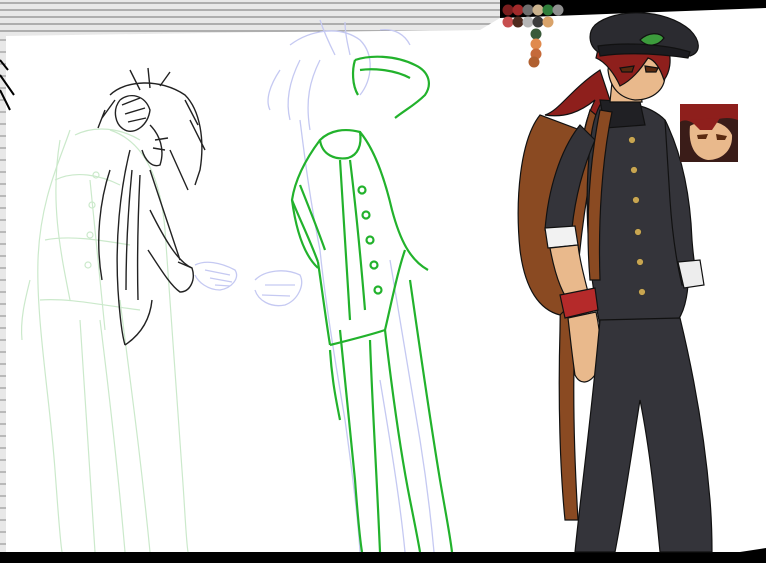  What do you see at coordinates (561, 237) in the screenshot?
I see `shirt-cuff` at bounding box center [561, 237].